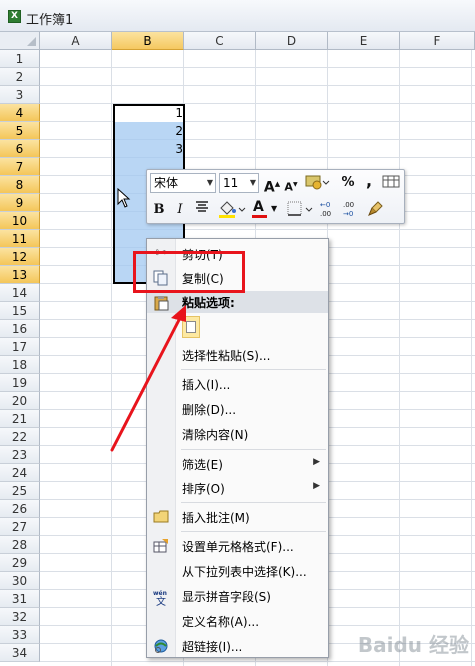 The height and width of the screenshot is (666, 475). I want to click on increase-decimal-button: ←0 .00, so click(330, 209).